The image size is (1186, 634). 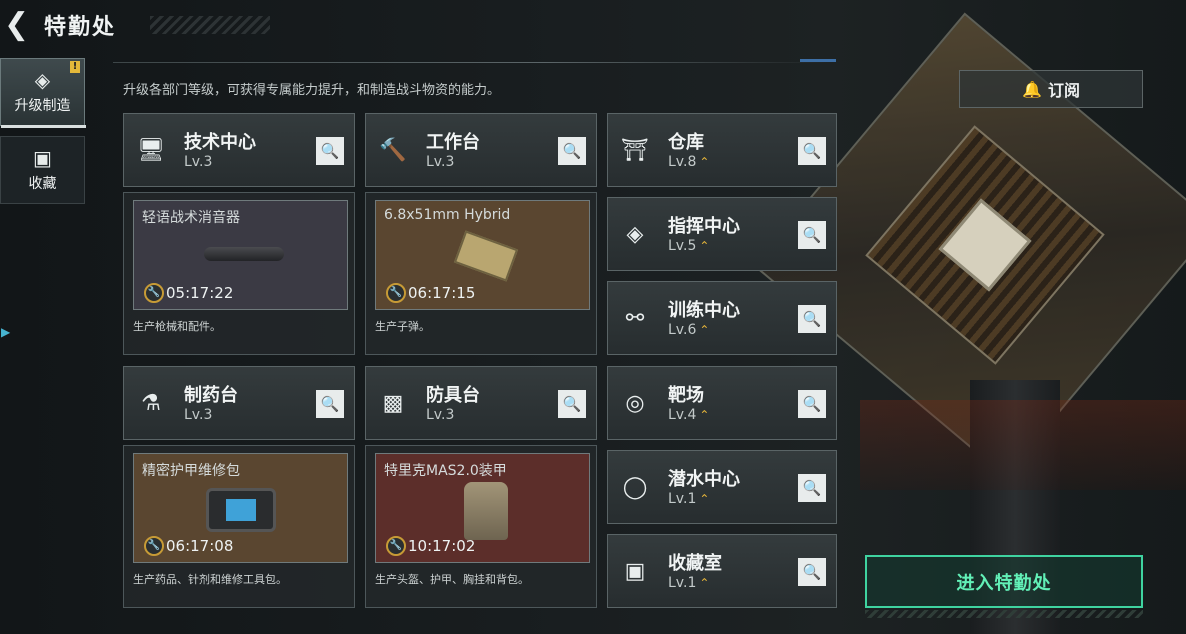 I want to click on production-item-name: 6.8x51mm Hybrid, so click(x=447, y=215).